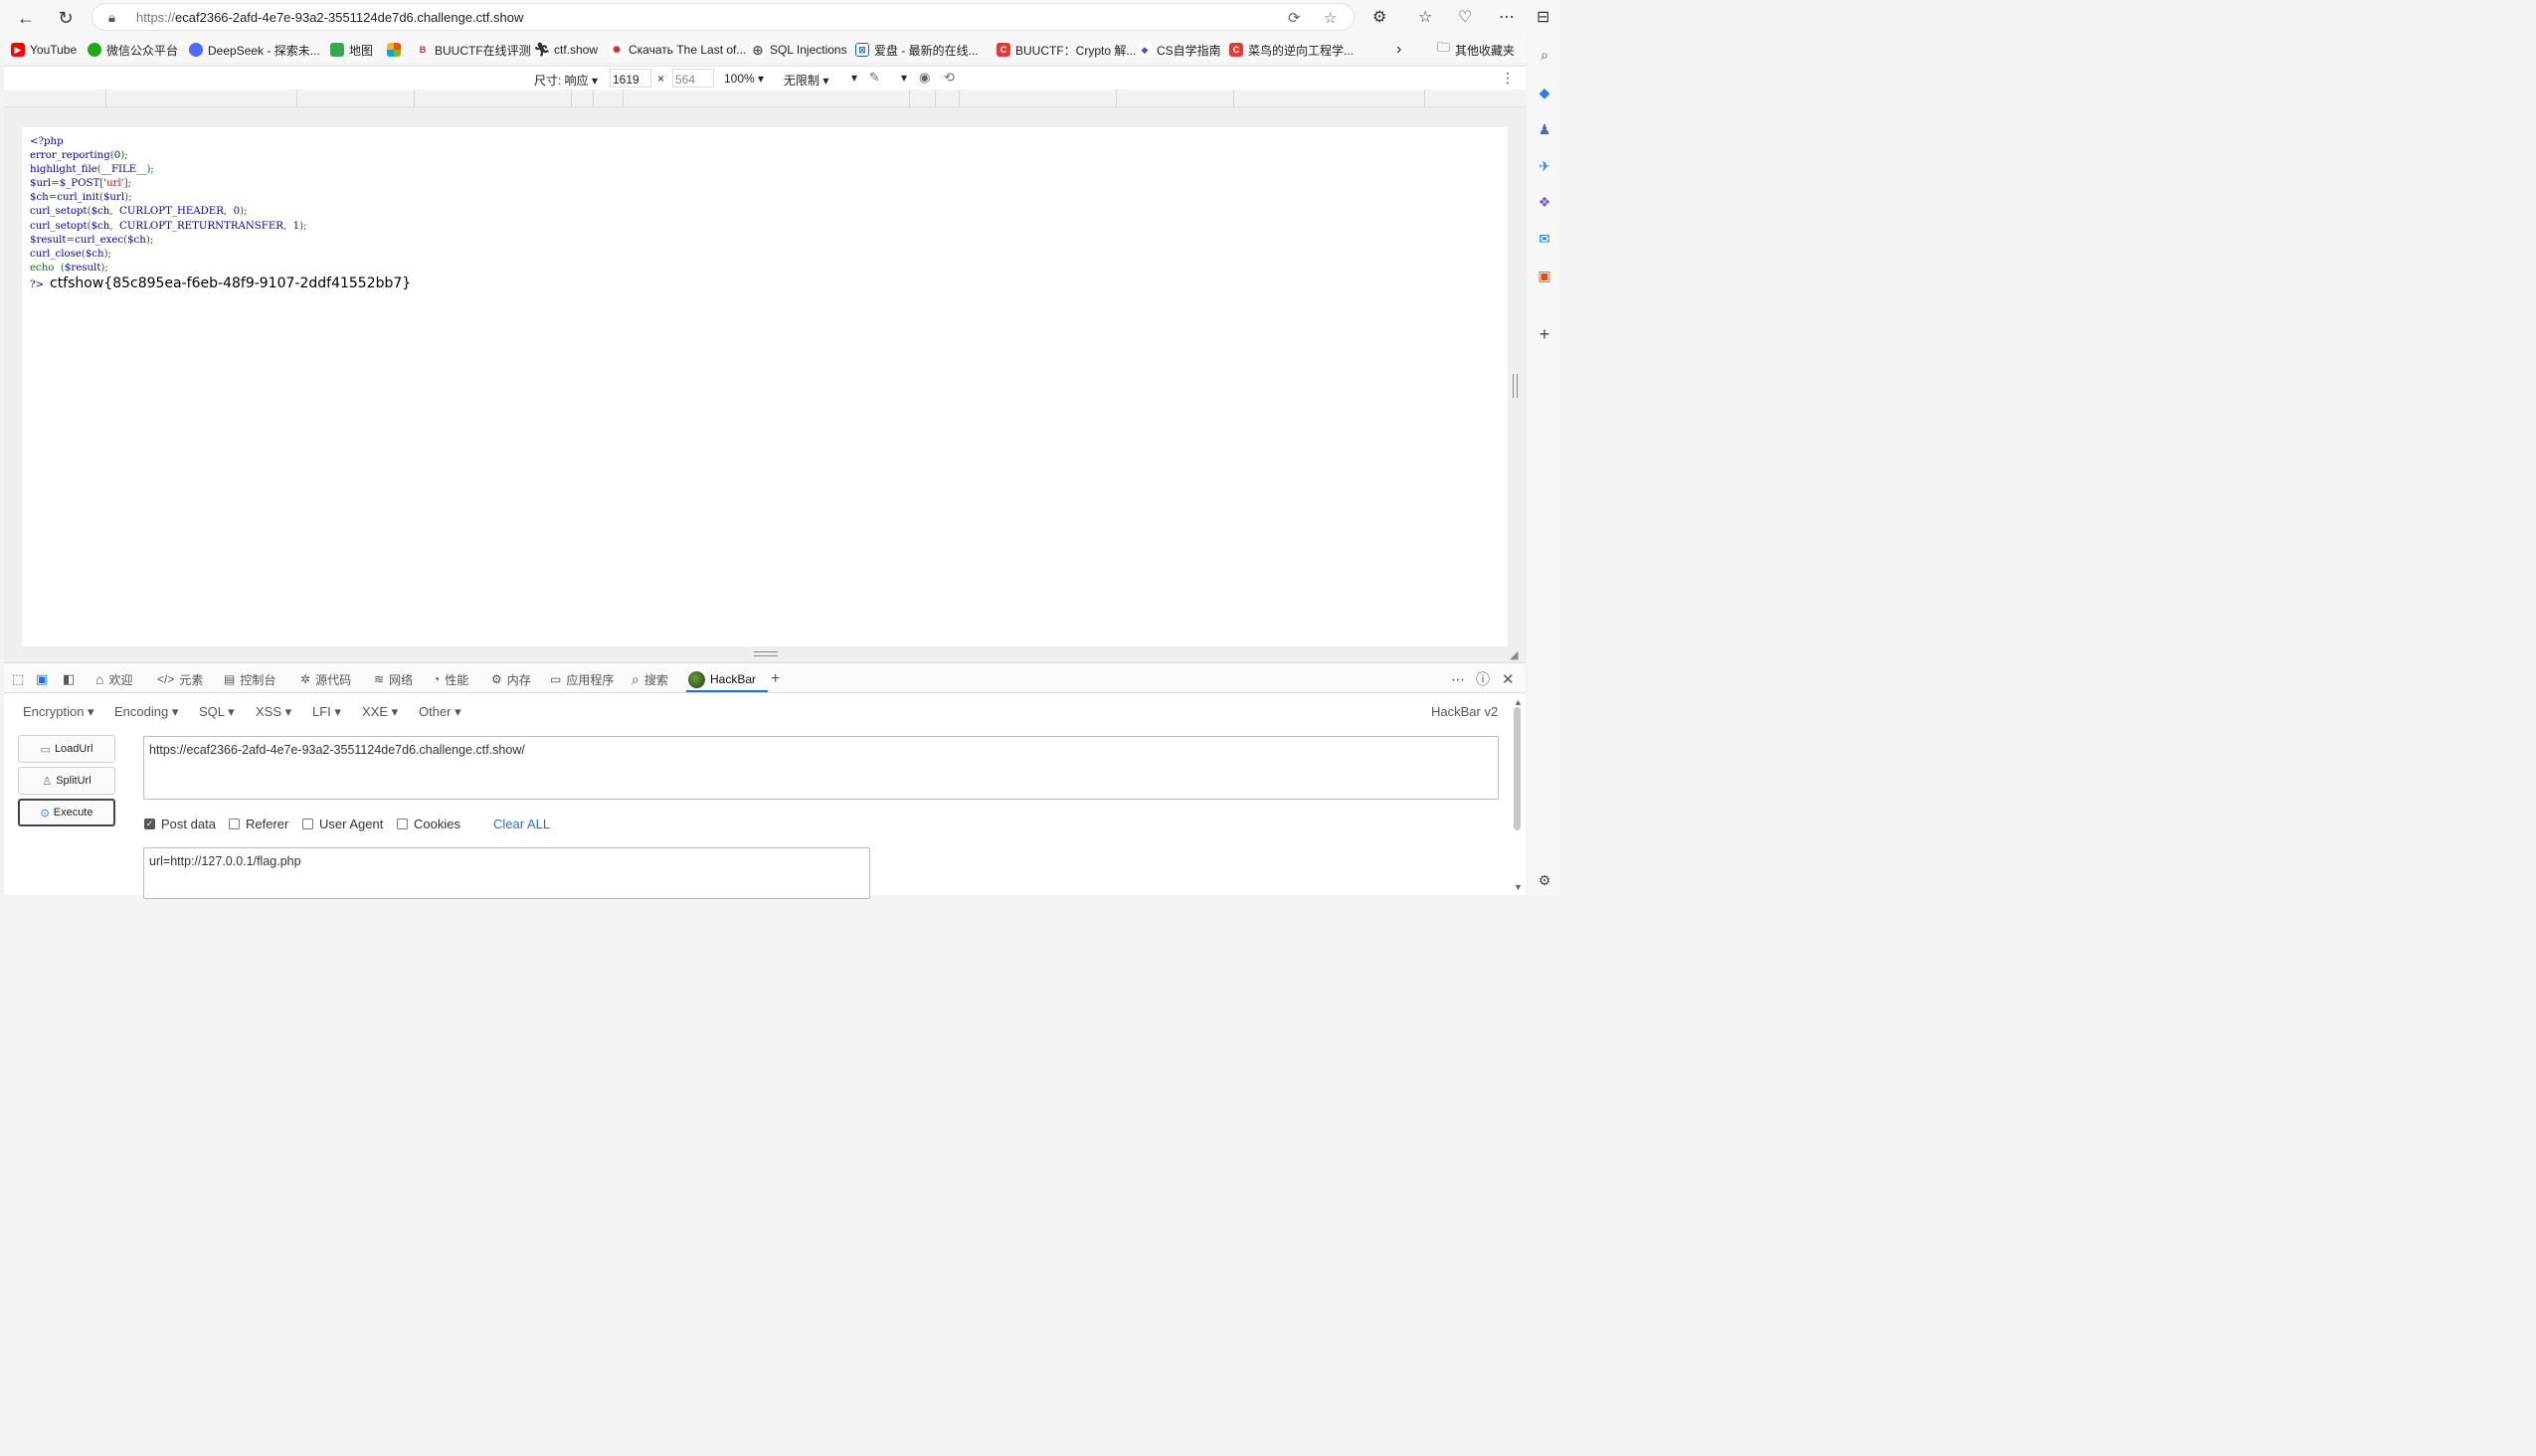 This screenshot has height=1456, width=2536. Describe the element at coordinates (1517, 768) in the screenshot. I see `hackbar-scrollbar` at that location.